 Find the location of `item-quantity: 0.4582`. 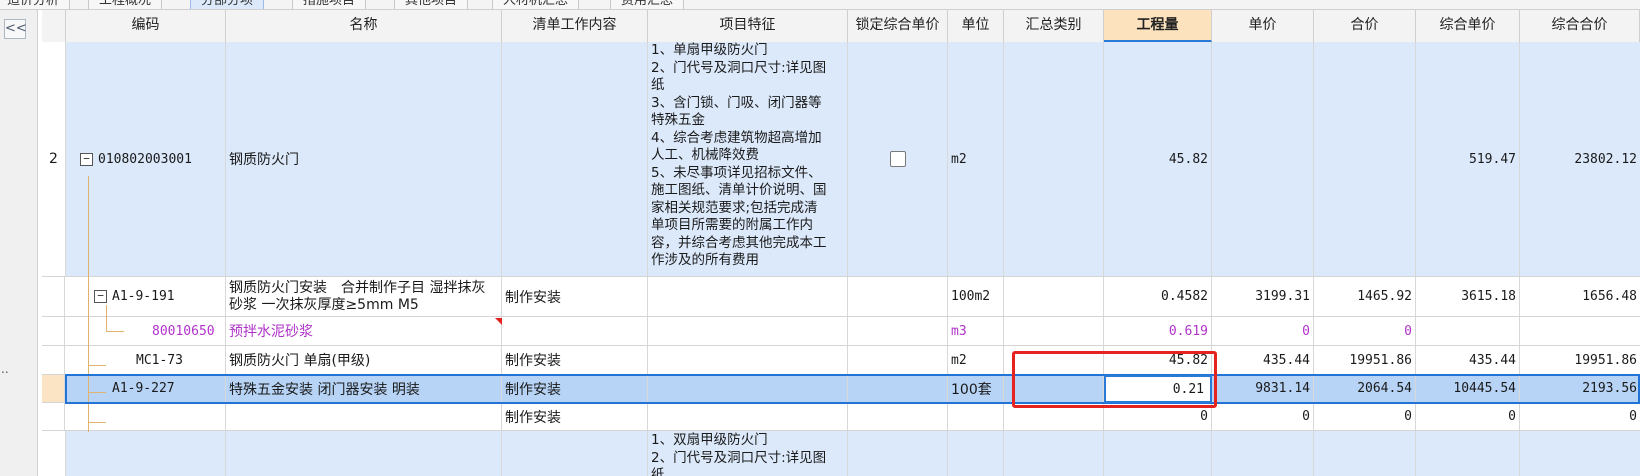

item-quantity: 0.4582 is located at coordinates (1158, 296).